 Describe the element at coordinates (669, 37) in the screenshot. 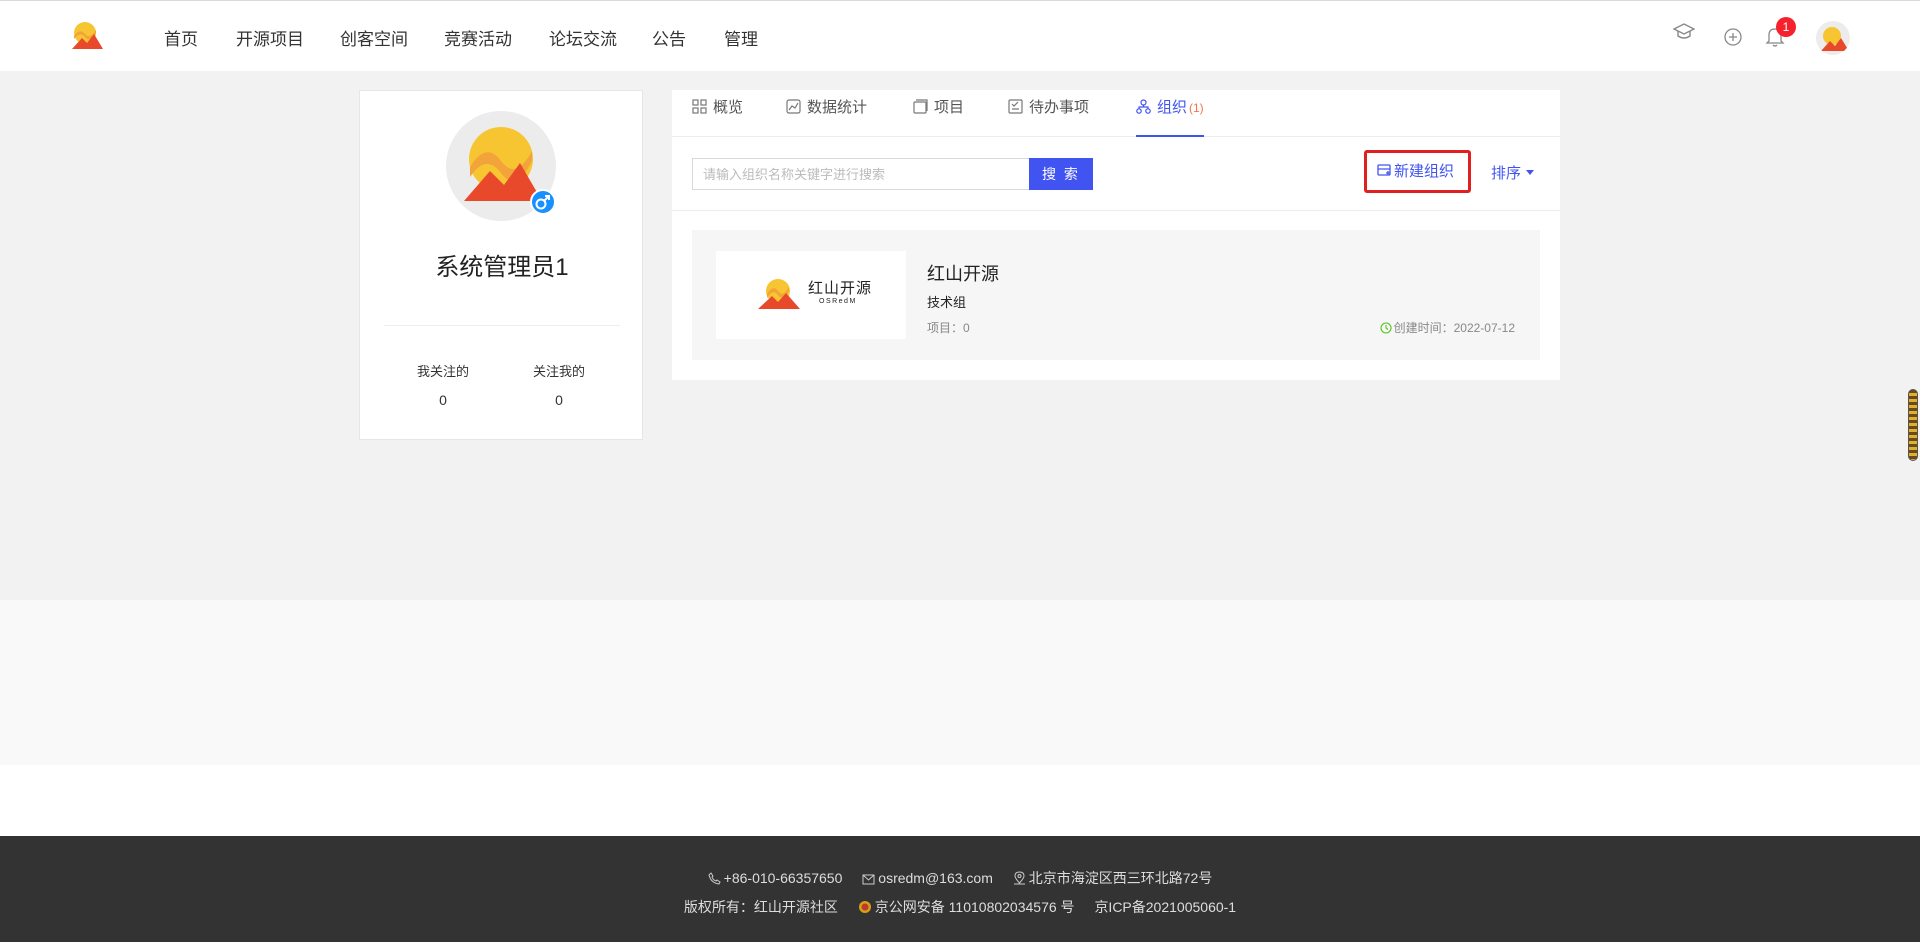

I see `nav-announcements: 公告` at that location.